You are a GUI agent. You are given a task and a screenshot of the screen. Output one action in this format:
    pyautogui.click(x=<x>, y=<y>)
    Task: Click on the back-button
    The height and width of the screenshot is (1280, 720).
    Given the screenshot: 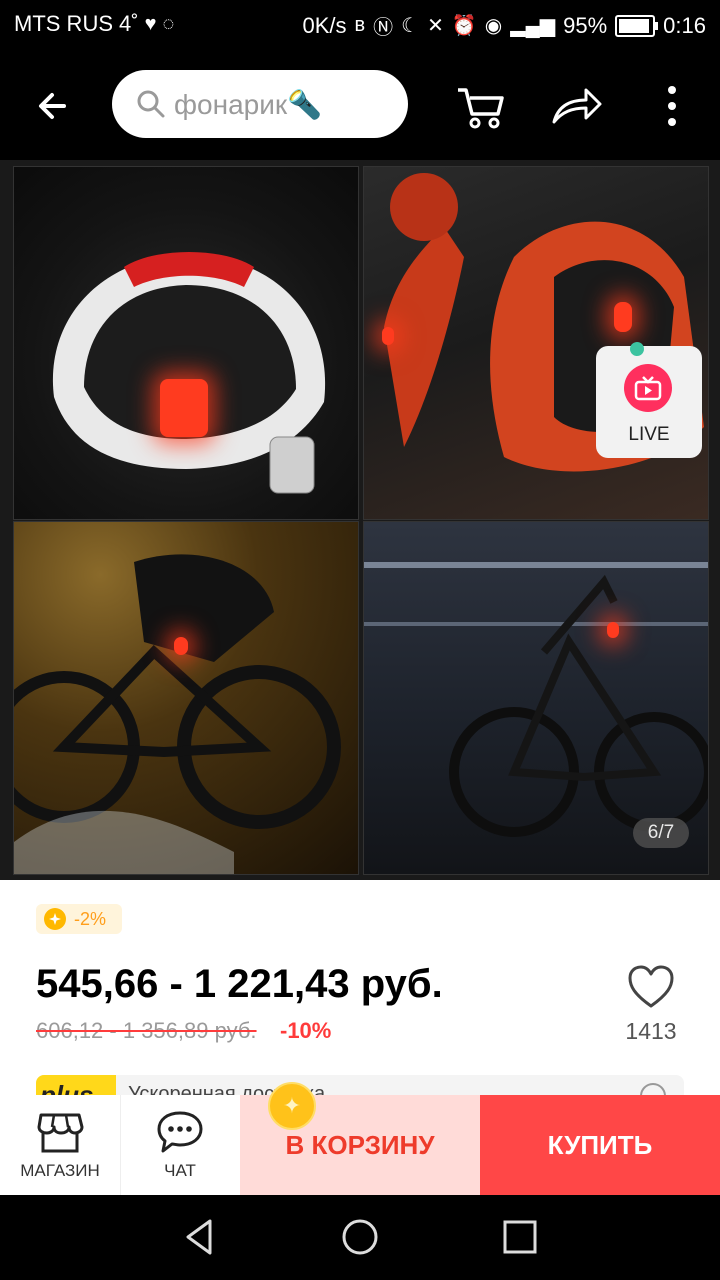 What is the action you would take?
    pyautogui.click(x=56, y=106)
    